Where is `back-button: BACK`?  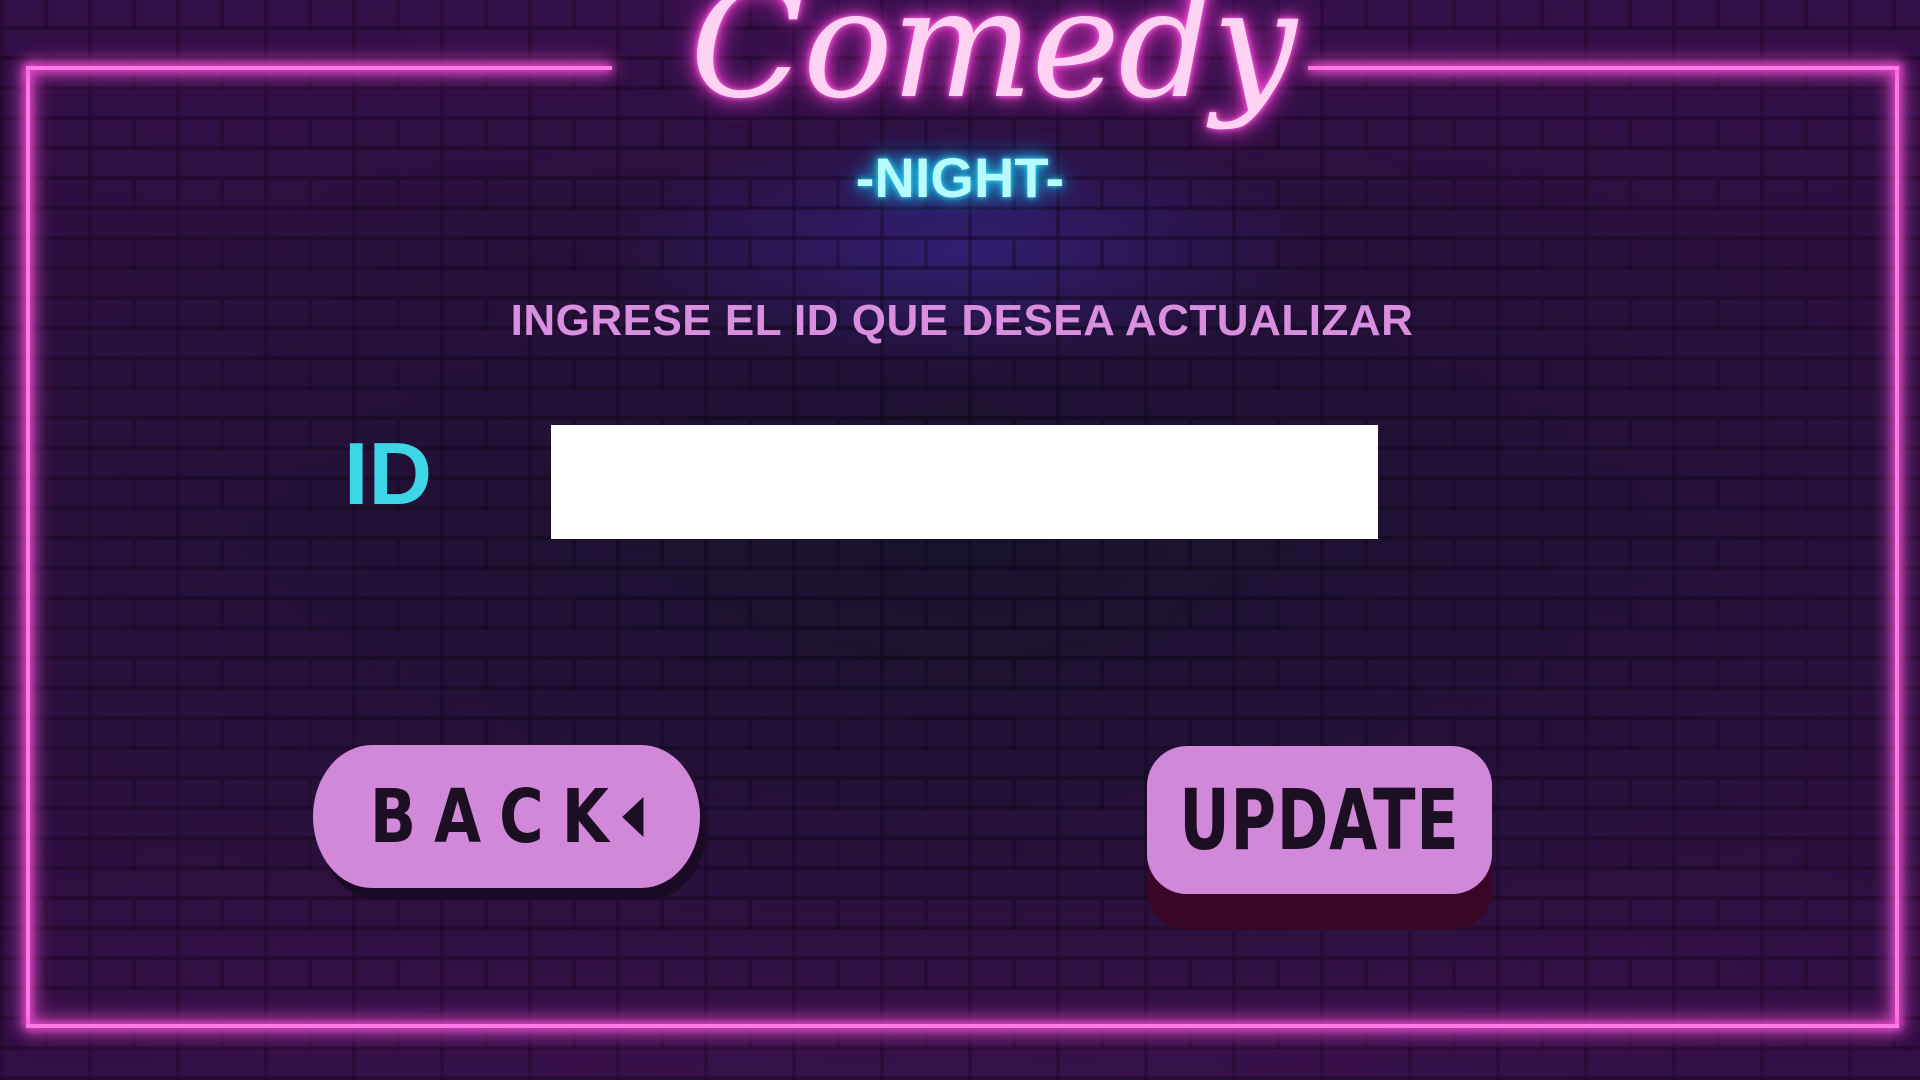 back-button: BACK is located at coordinates (507, 816).